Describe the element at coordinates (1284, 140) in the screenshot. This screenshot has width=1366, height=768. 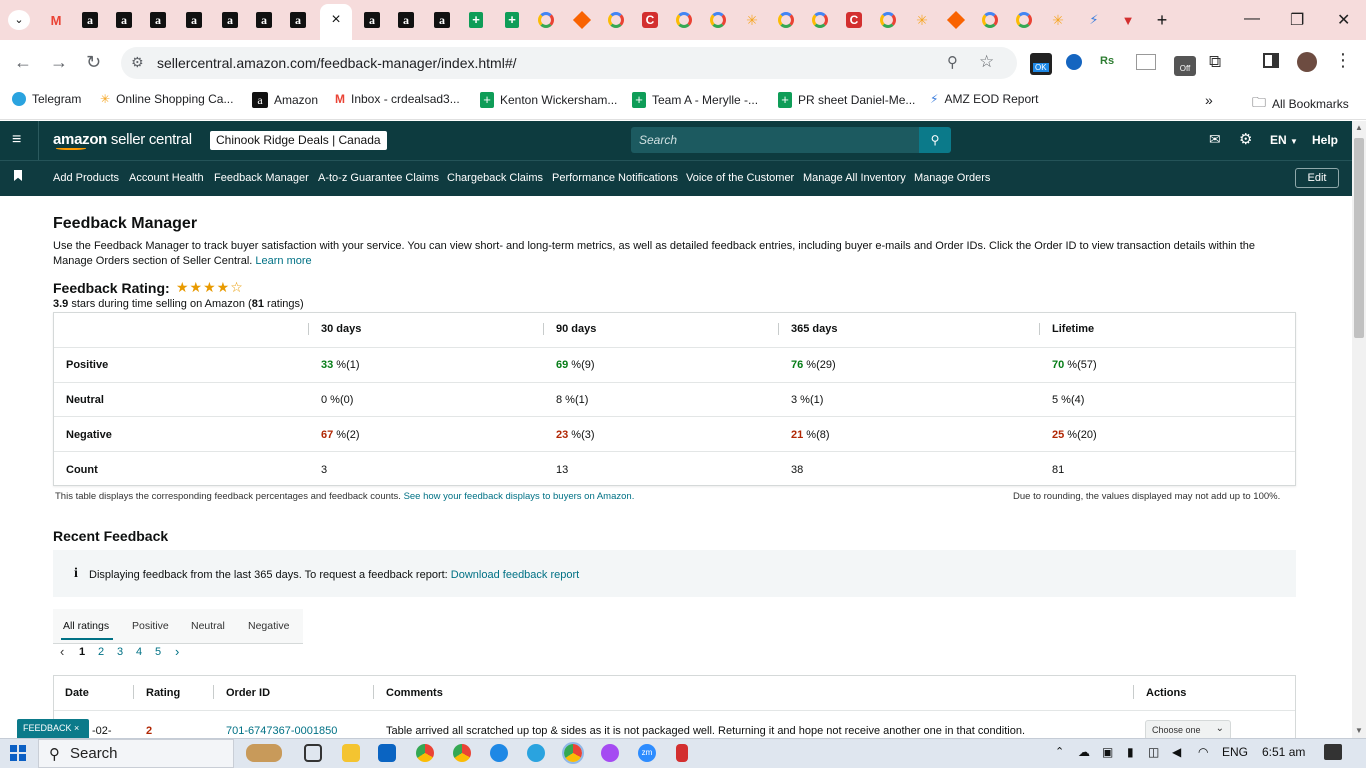
I see `language-selector: EN ▼` at that location.